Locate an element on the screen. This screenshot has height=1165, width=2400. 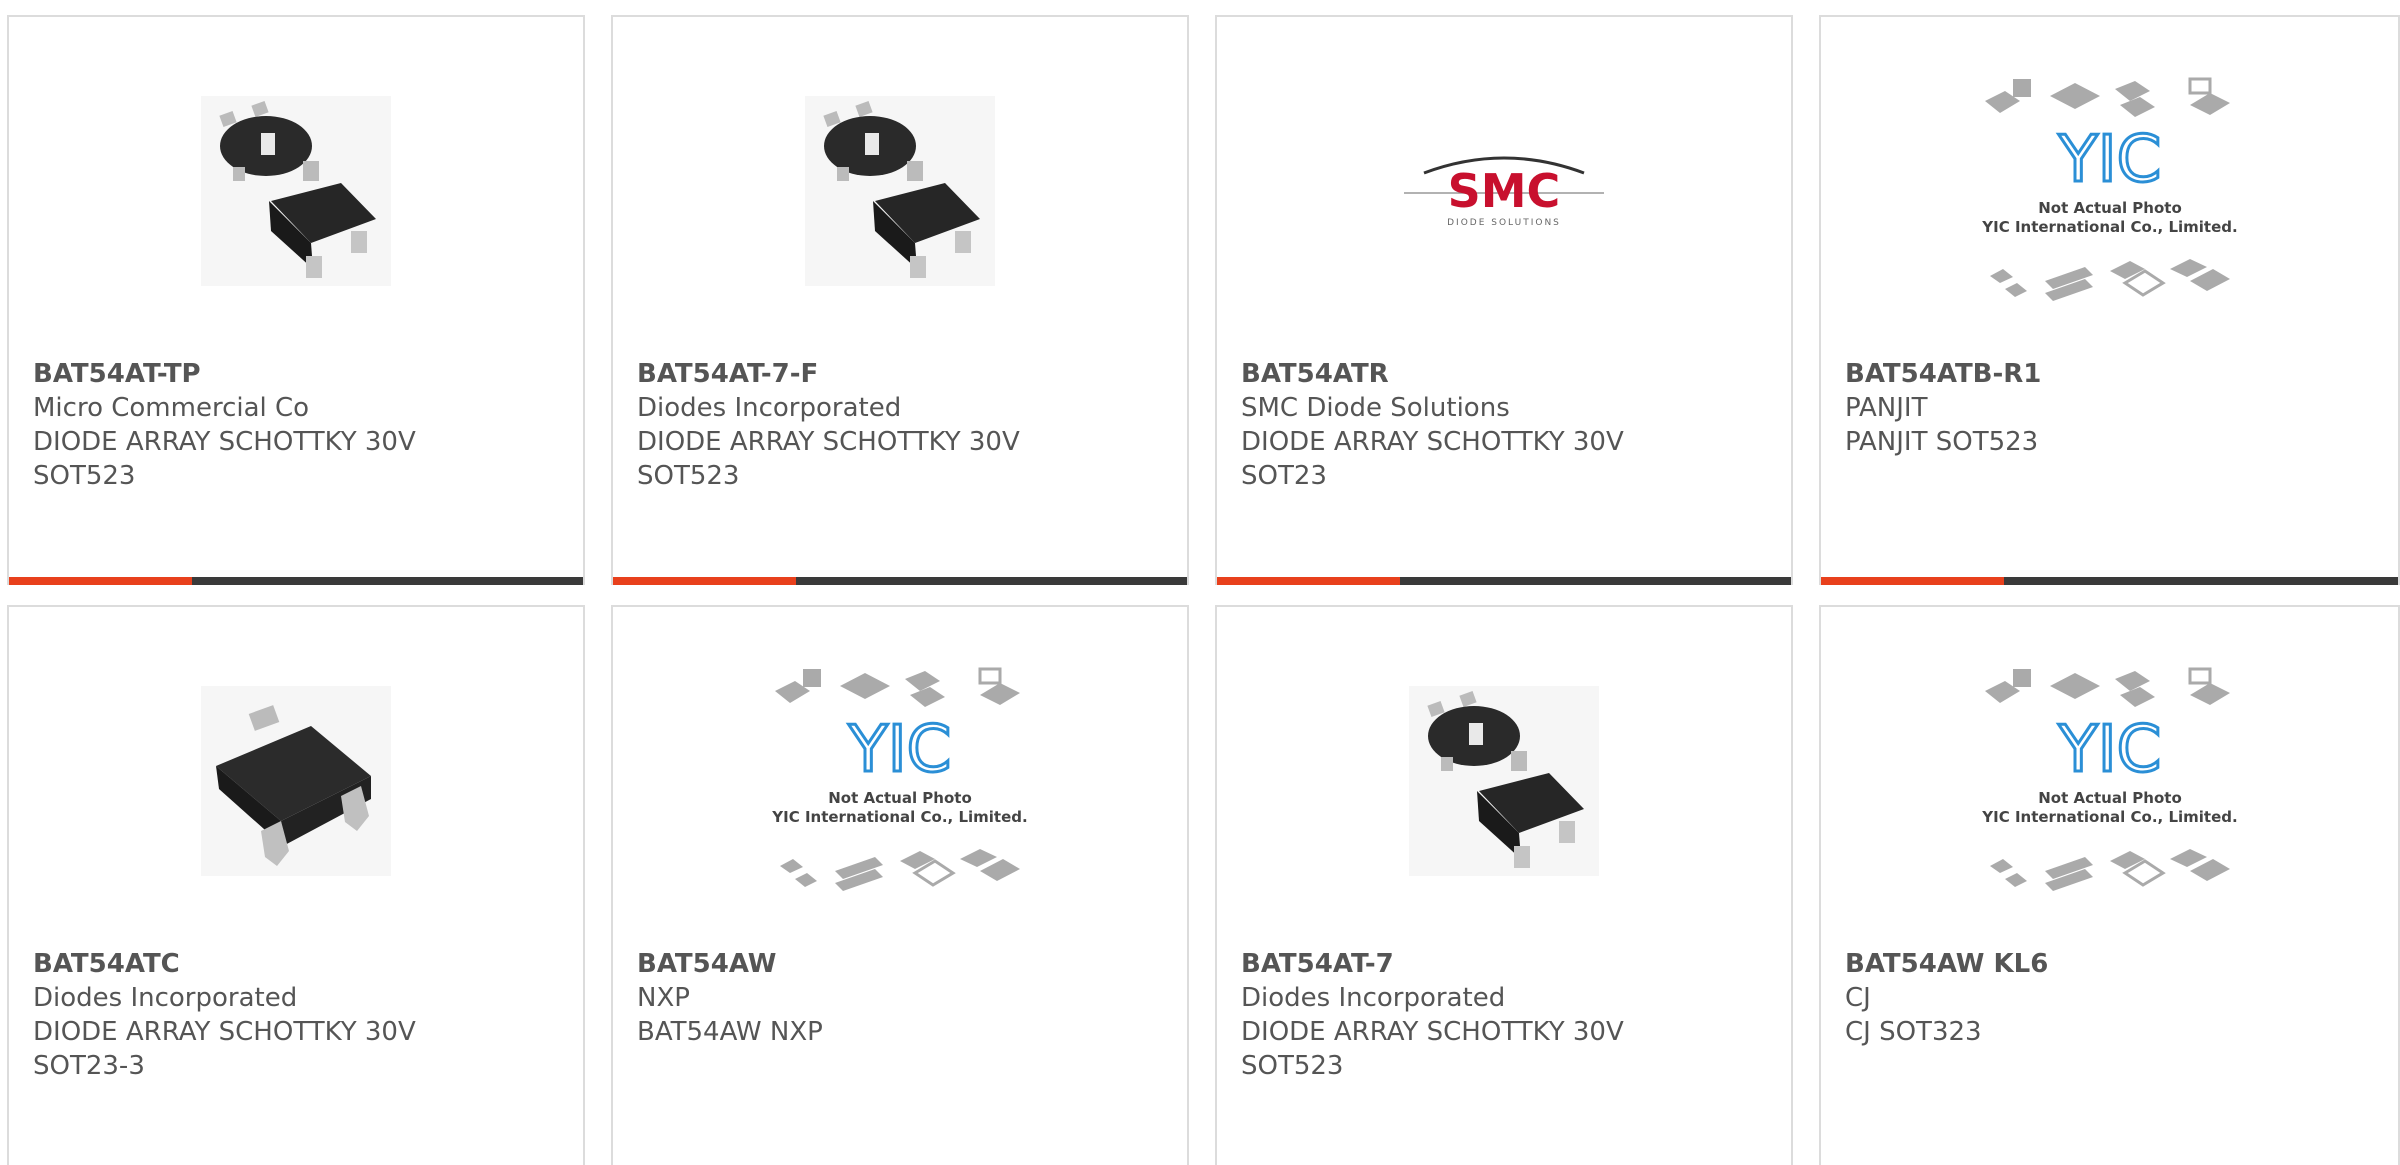
part-number: BAT54AT-7 is located at coordinates (1508, 964).